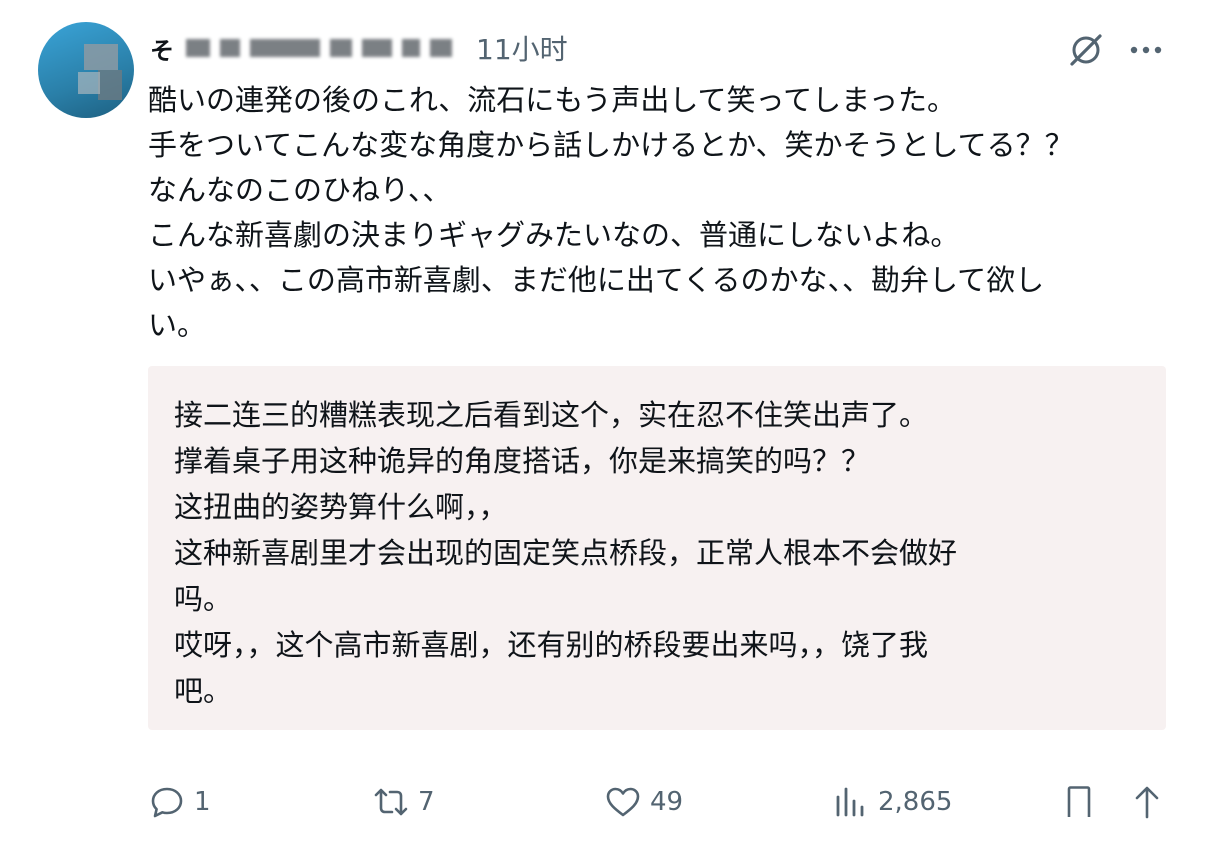 This screenshot has height=850, width=1206. I want to click on heart-icon, so click(623, 802).